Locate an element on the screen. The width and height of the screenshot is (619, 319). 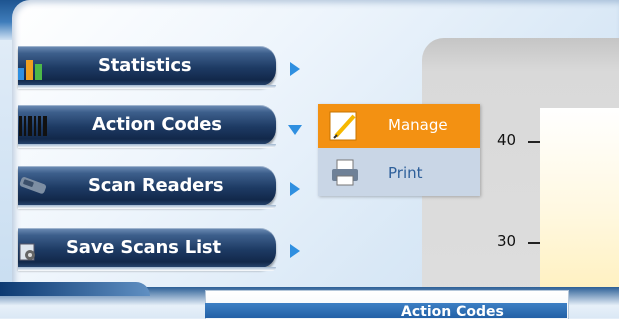
menu-item-save-scans-list: Save Scans List is located at coordinates (159, 249).